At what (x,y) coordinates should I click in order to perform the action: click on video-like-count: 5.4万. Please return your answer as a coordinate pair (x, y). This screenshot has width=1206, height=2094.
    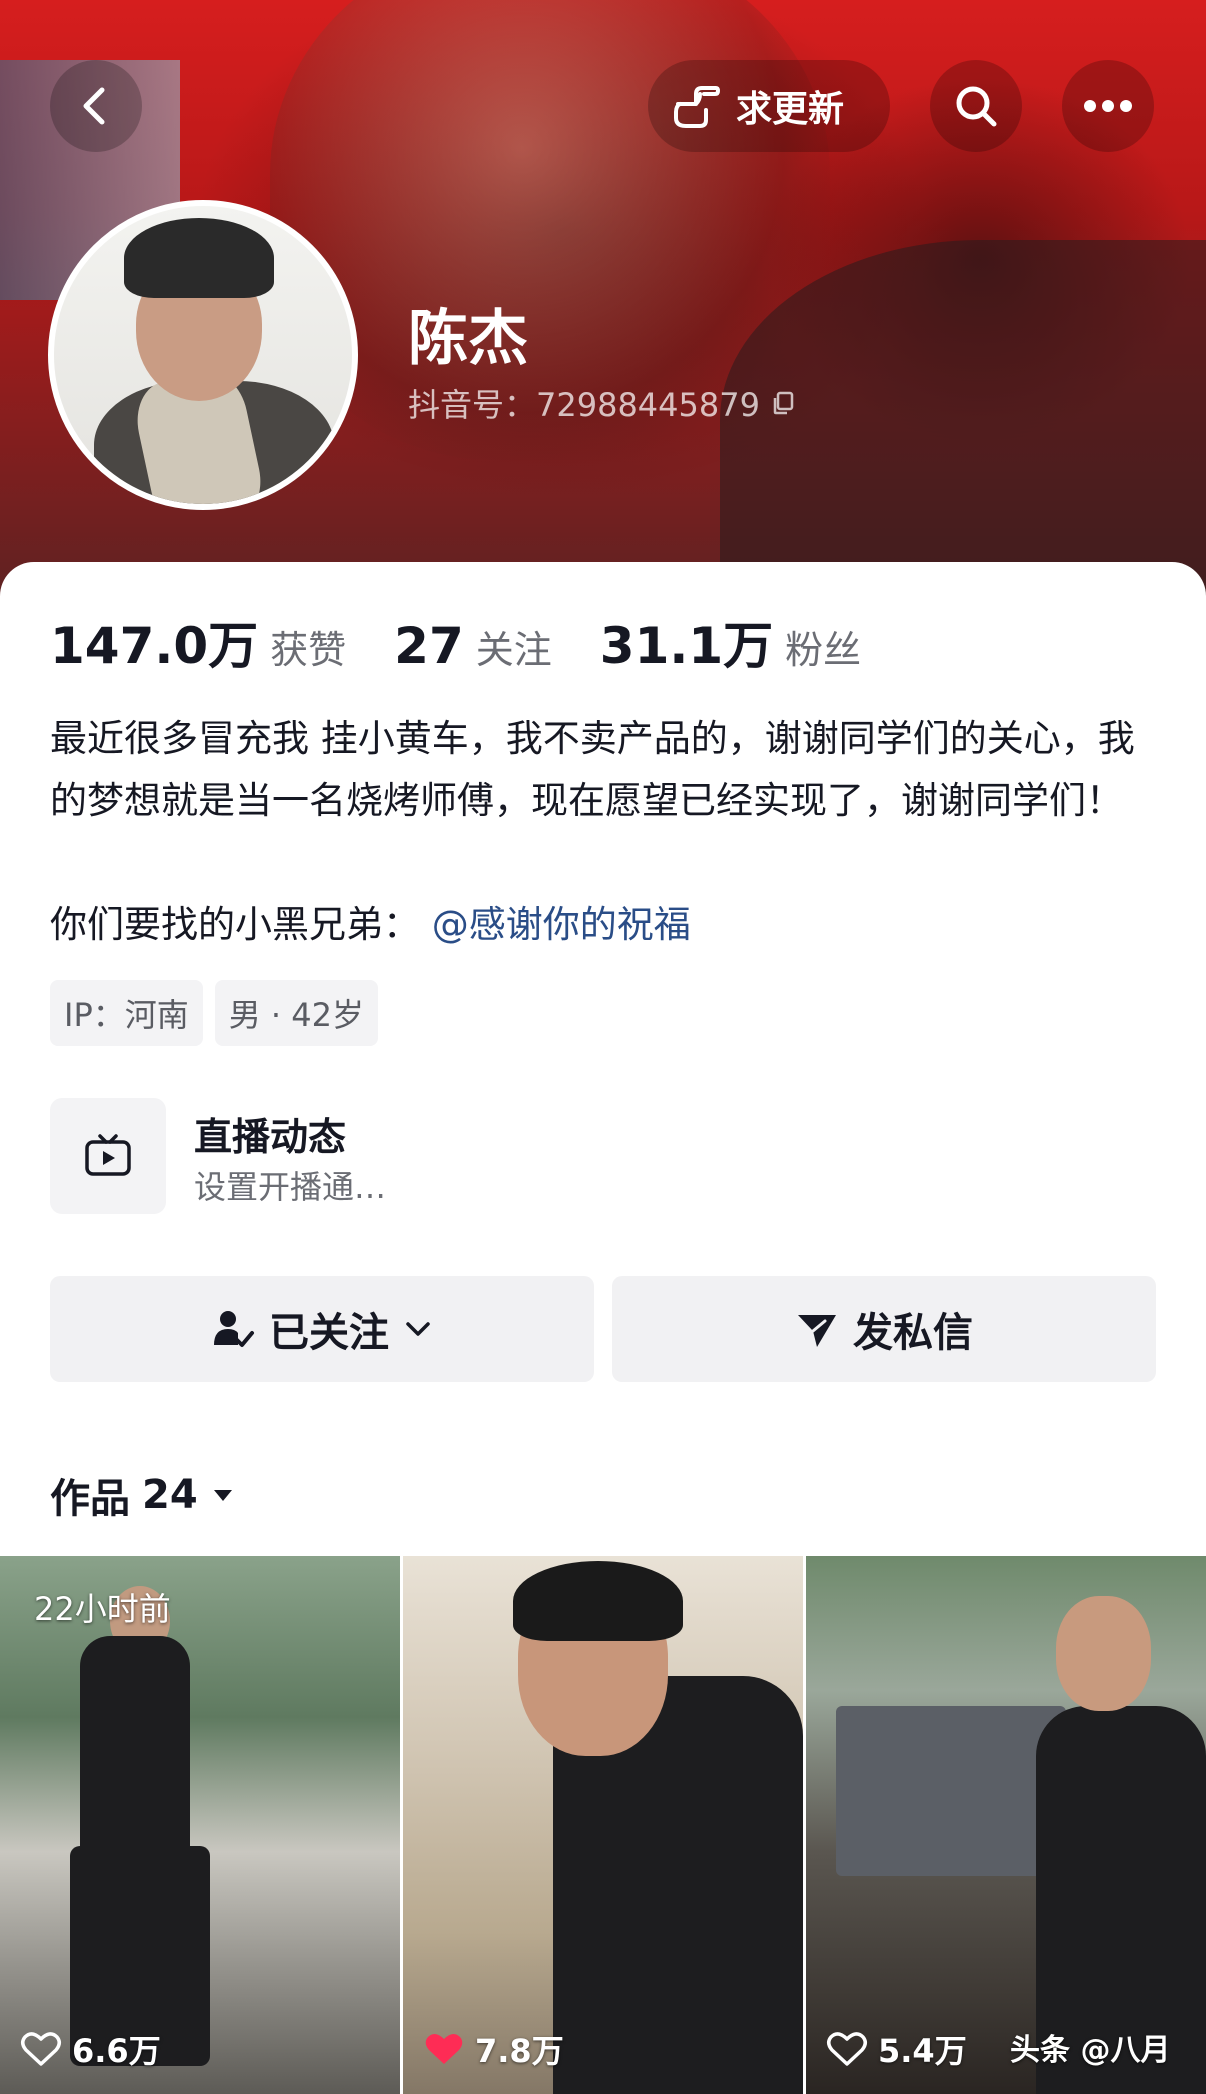
    Looking at the image, I should click on (922, 2051).